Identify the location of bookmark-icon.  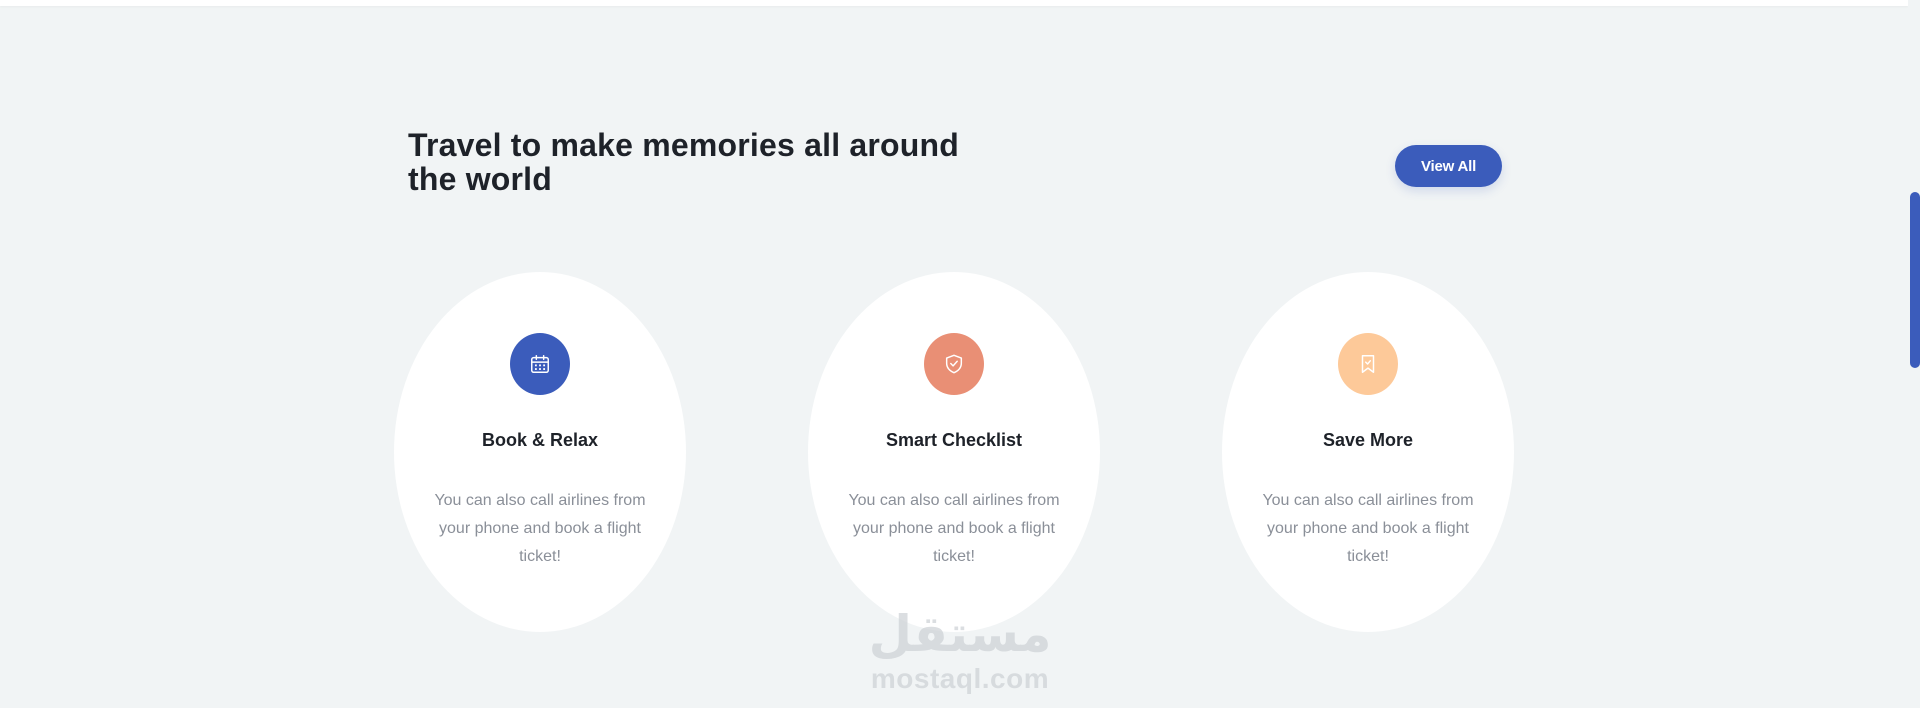
(1368, 364).